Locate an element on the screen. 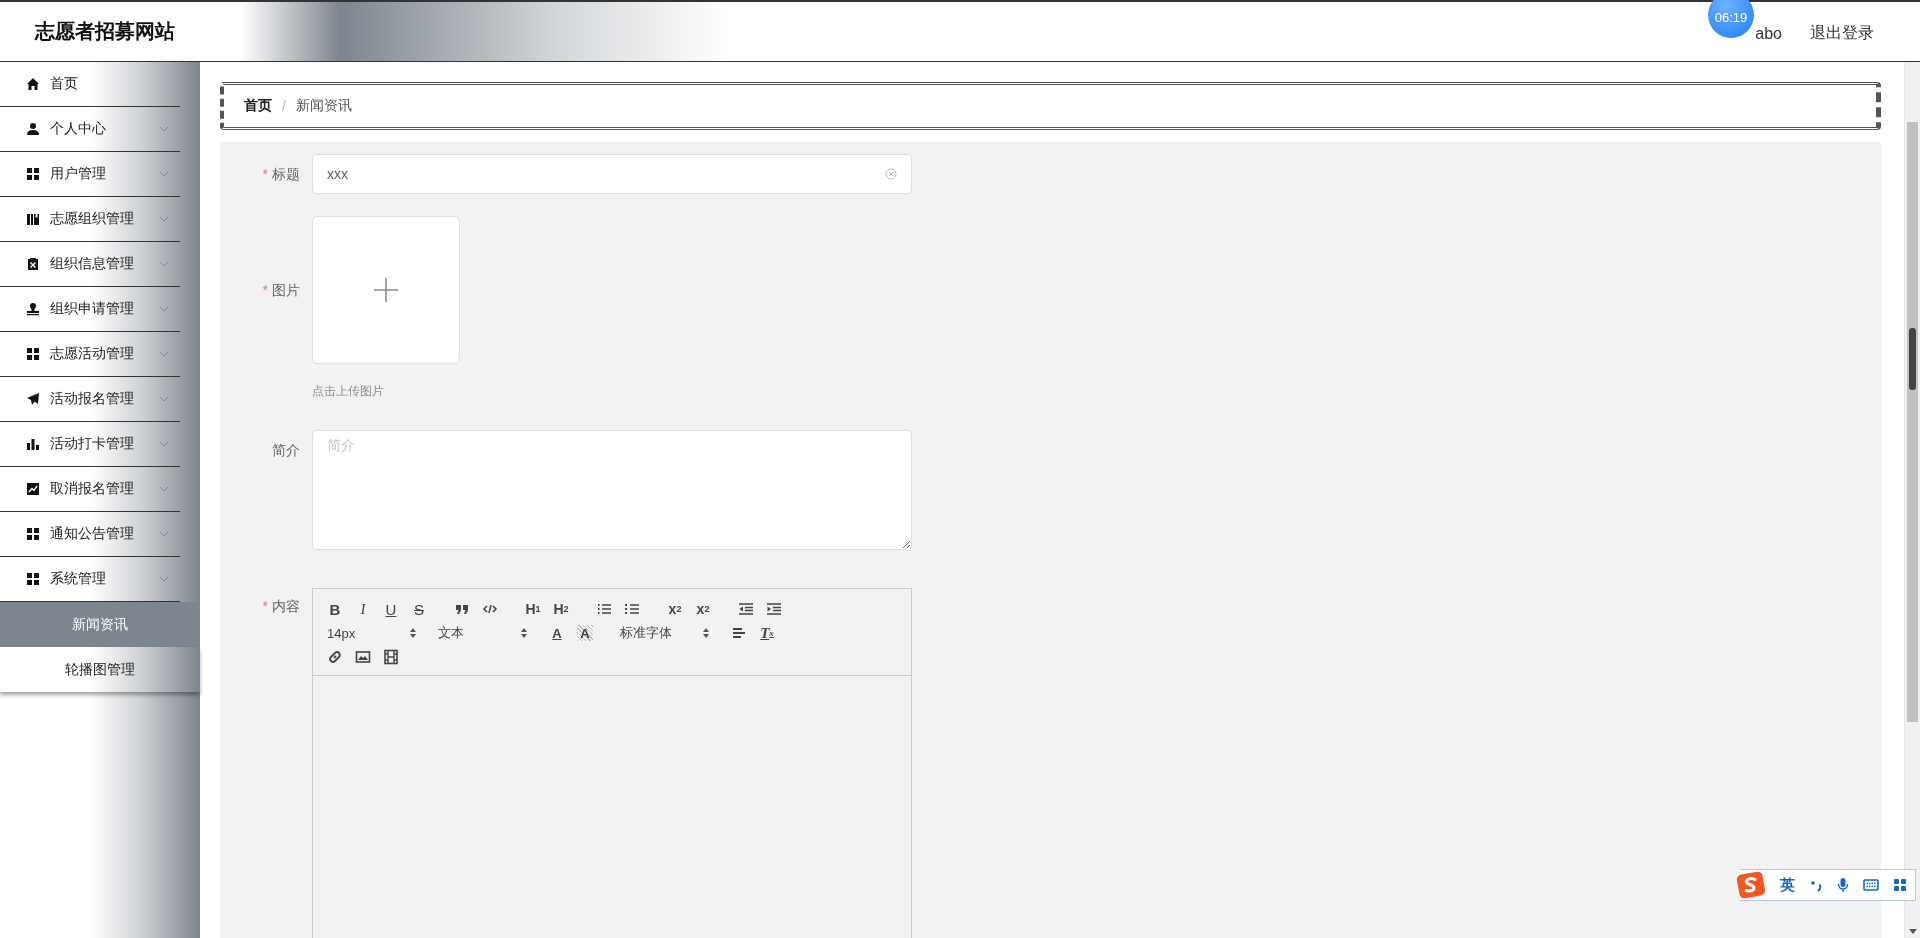 Image resolution: width=1920 pixels, height=938 pixels. scrollbar is located at coordinates (1912, 500).